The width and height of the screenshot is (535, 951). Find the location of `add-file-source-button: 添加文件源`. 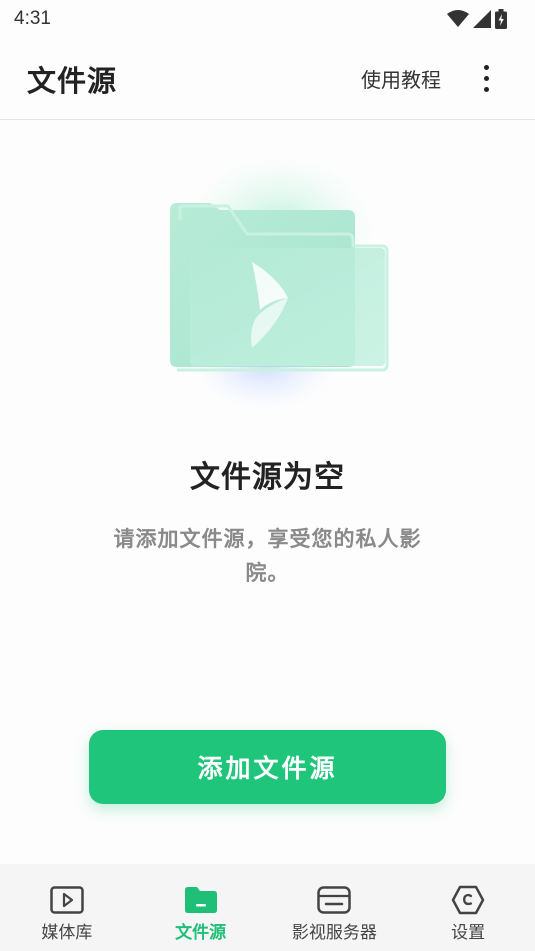

add-file-source-button: 添加文件源 is located at coordinates (267, 767).